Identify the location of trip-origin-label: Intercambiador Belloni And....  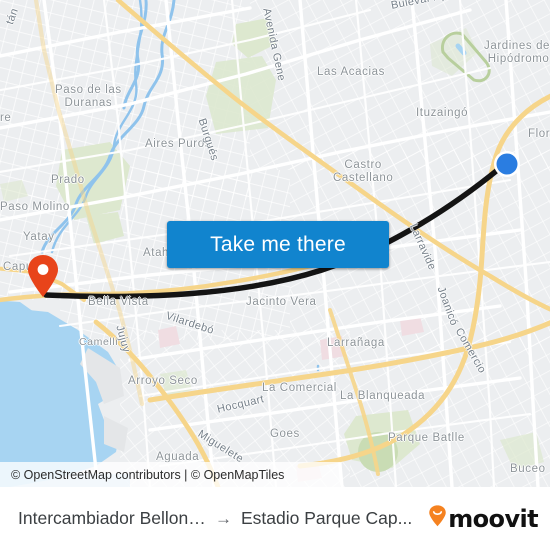
(112, 518).